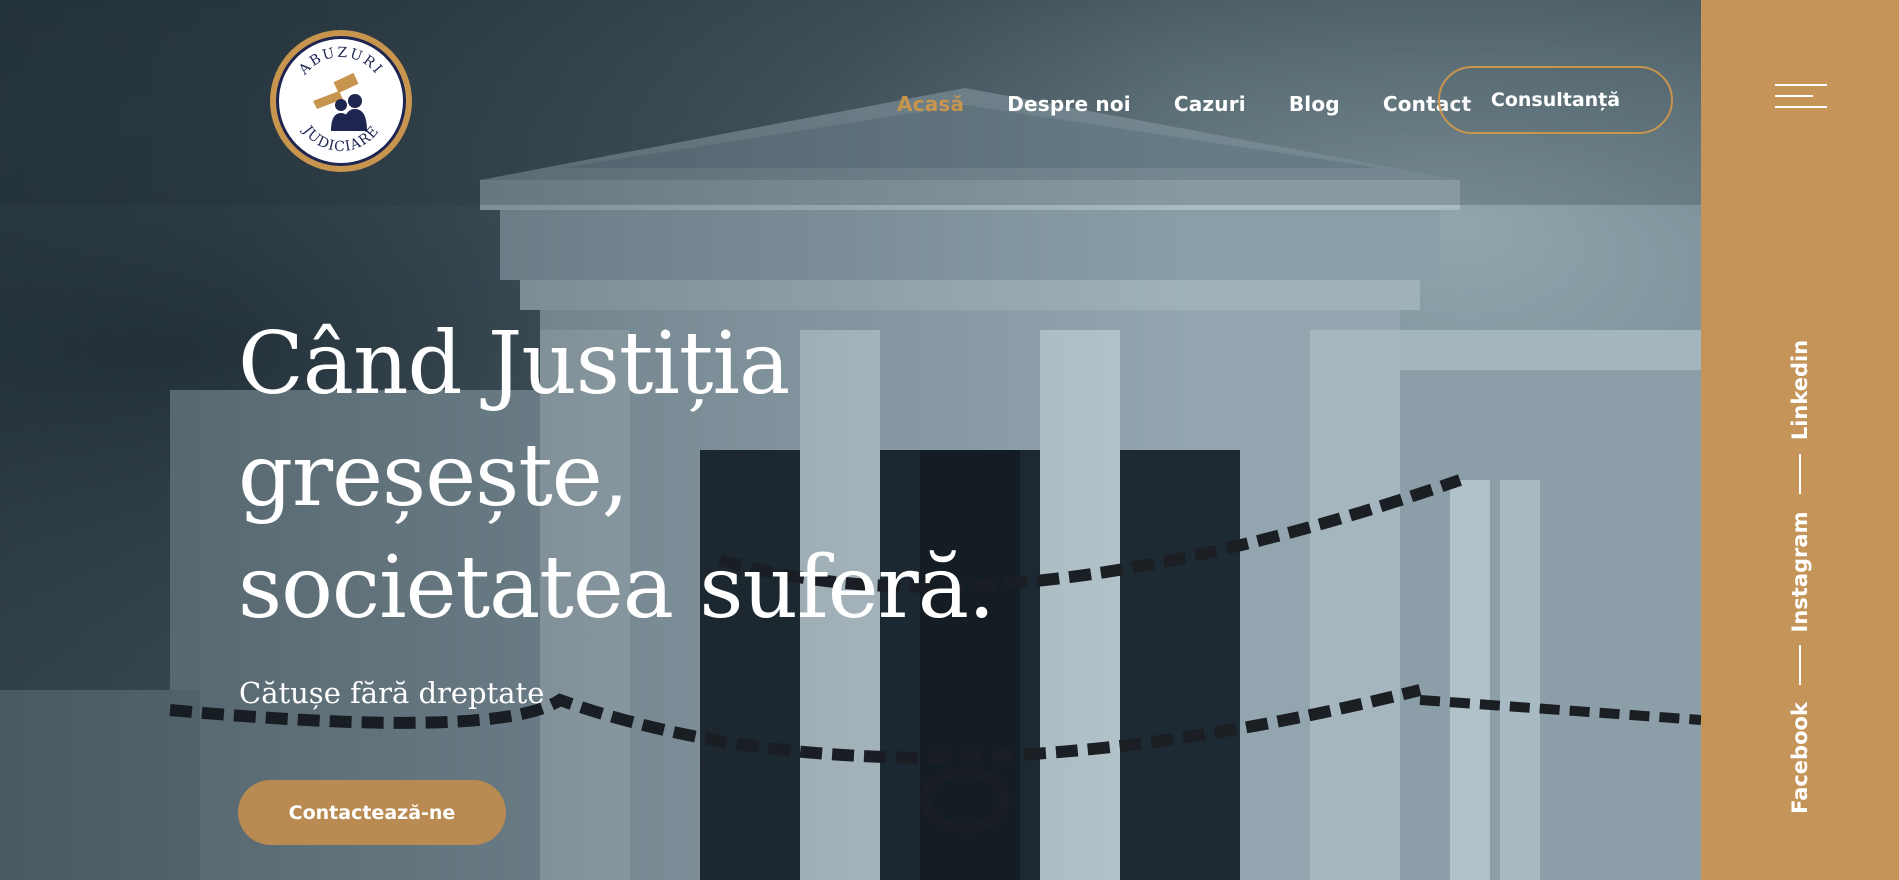  I want to click on social-link-instagram: Instagram, so click(1800, 572).